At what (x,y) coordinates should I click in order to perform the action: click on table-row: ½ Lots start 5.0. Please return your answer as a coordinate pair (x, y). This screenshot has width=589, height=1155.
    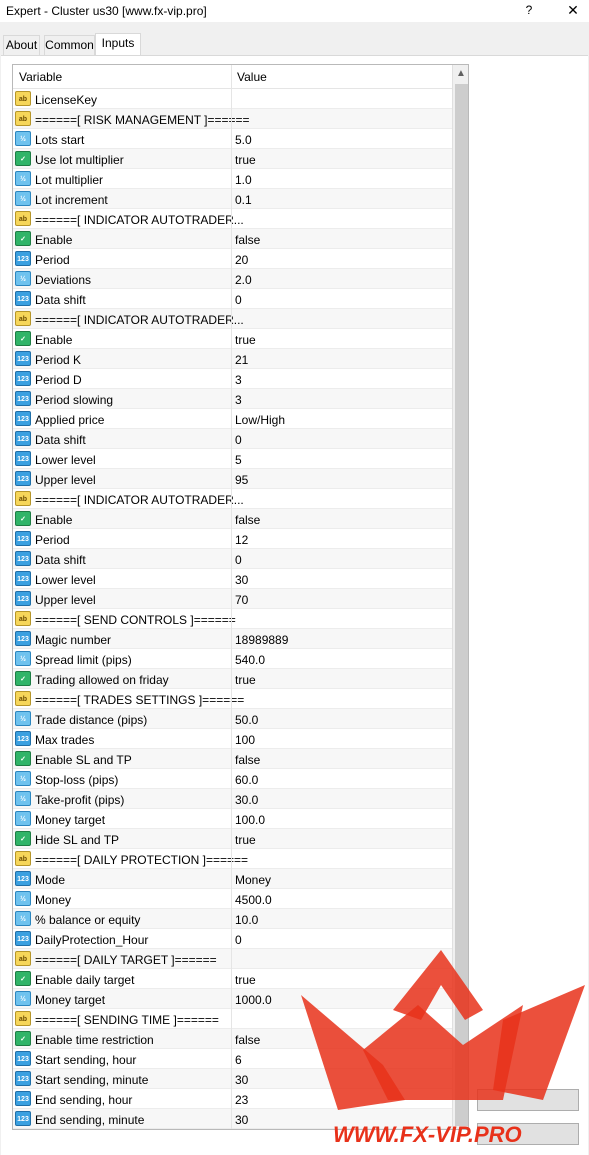
    Looking at the image, I should click on (232, 139).